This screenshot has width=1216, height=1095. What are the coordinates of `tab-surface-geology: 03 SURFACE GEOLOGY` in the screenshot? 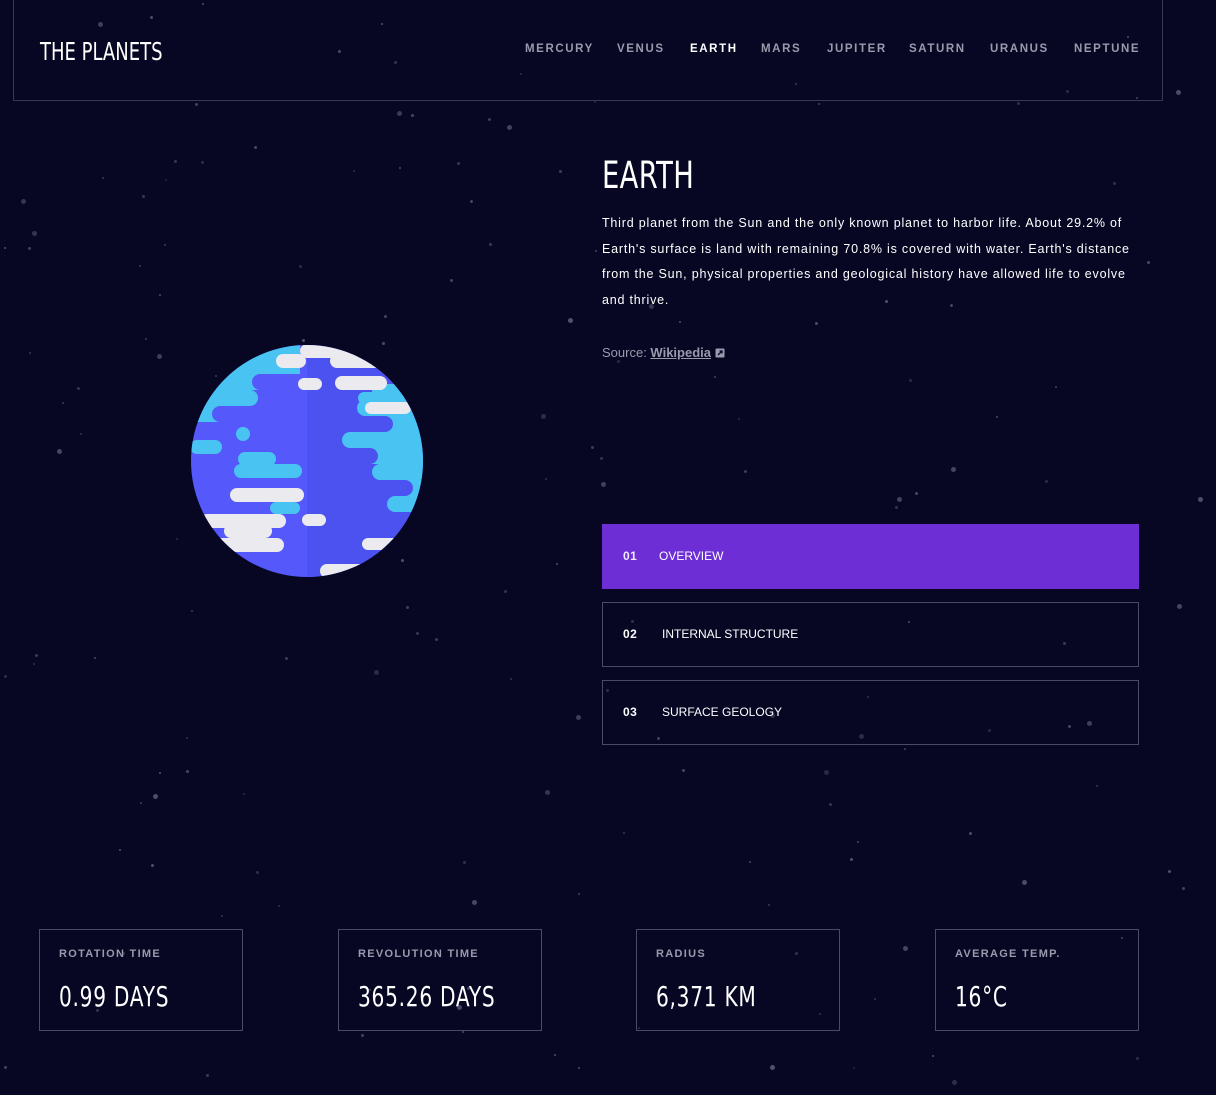 It's located at (870, 712).